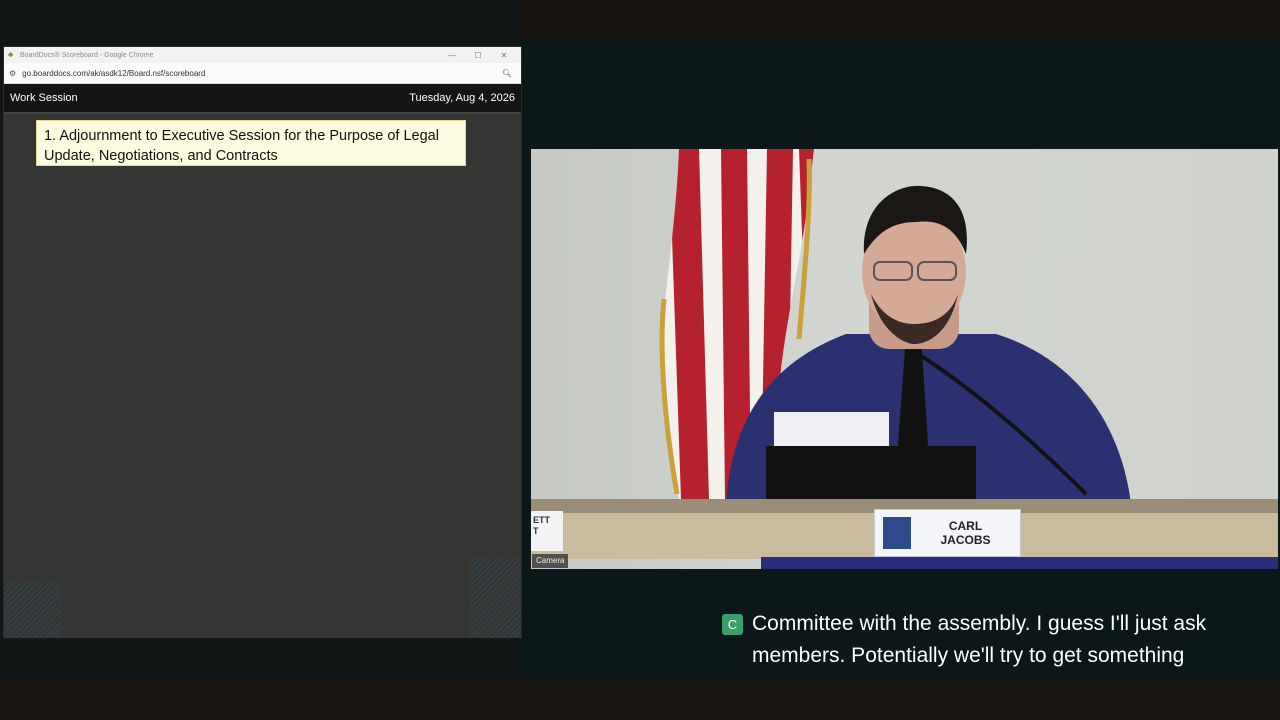 Image resolution: width=1280 pixels, height=720 pixels. I want to click on decorative-hatch-left, so click(33, 610).